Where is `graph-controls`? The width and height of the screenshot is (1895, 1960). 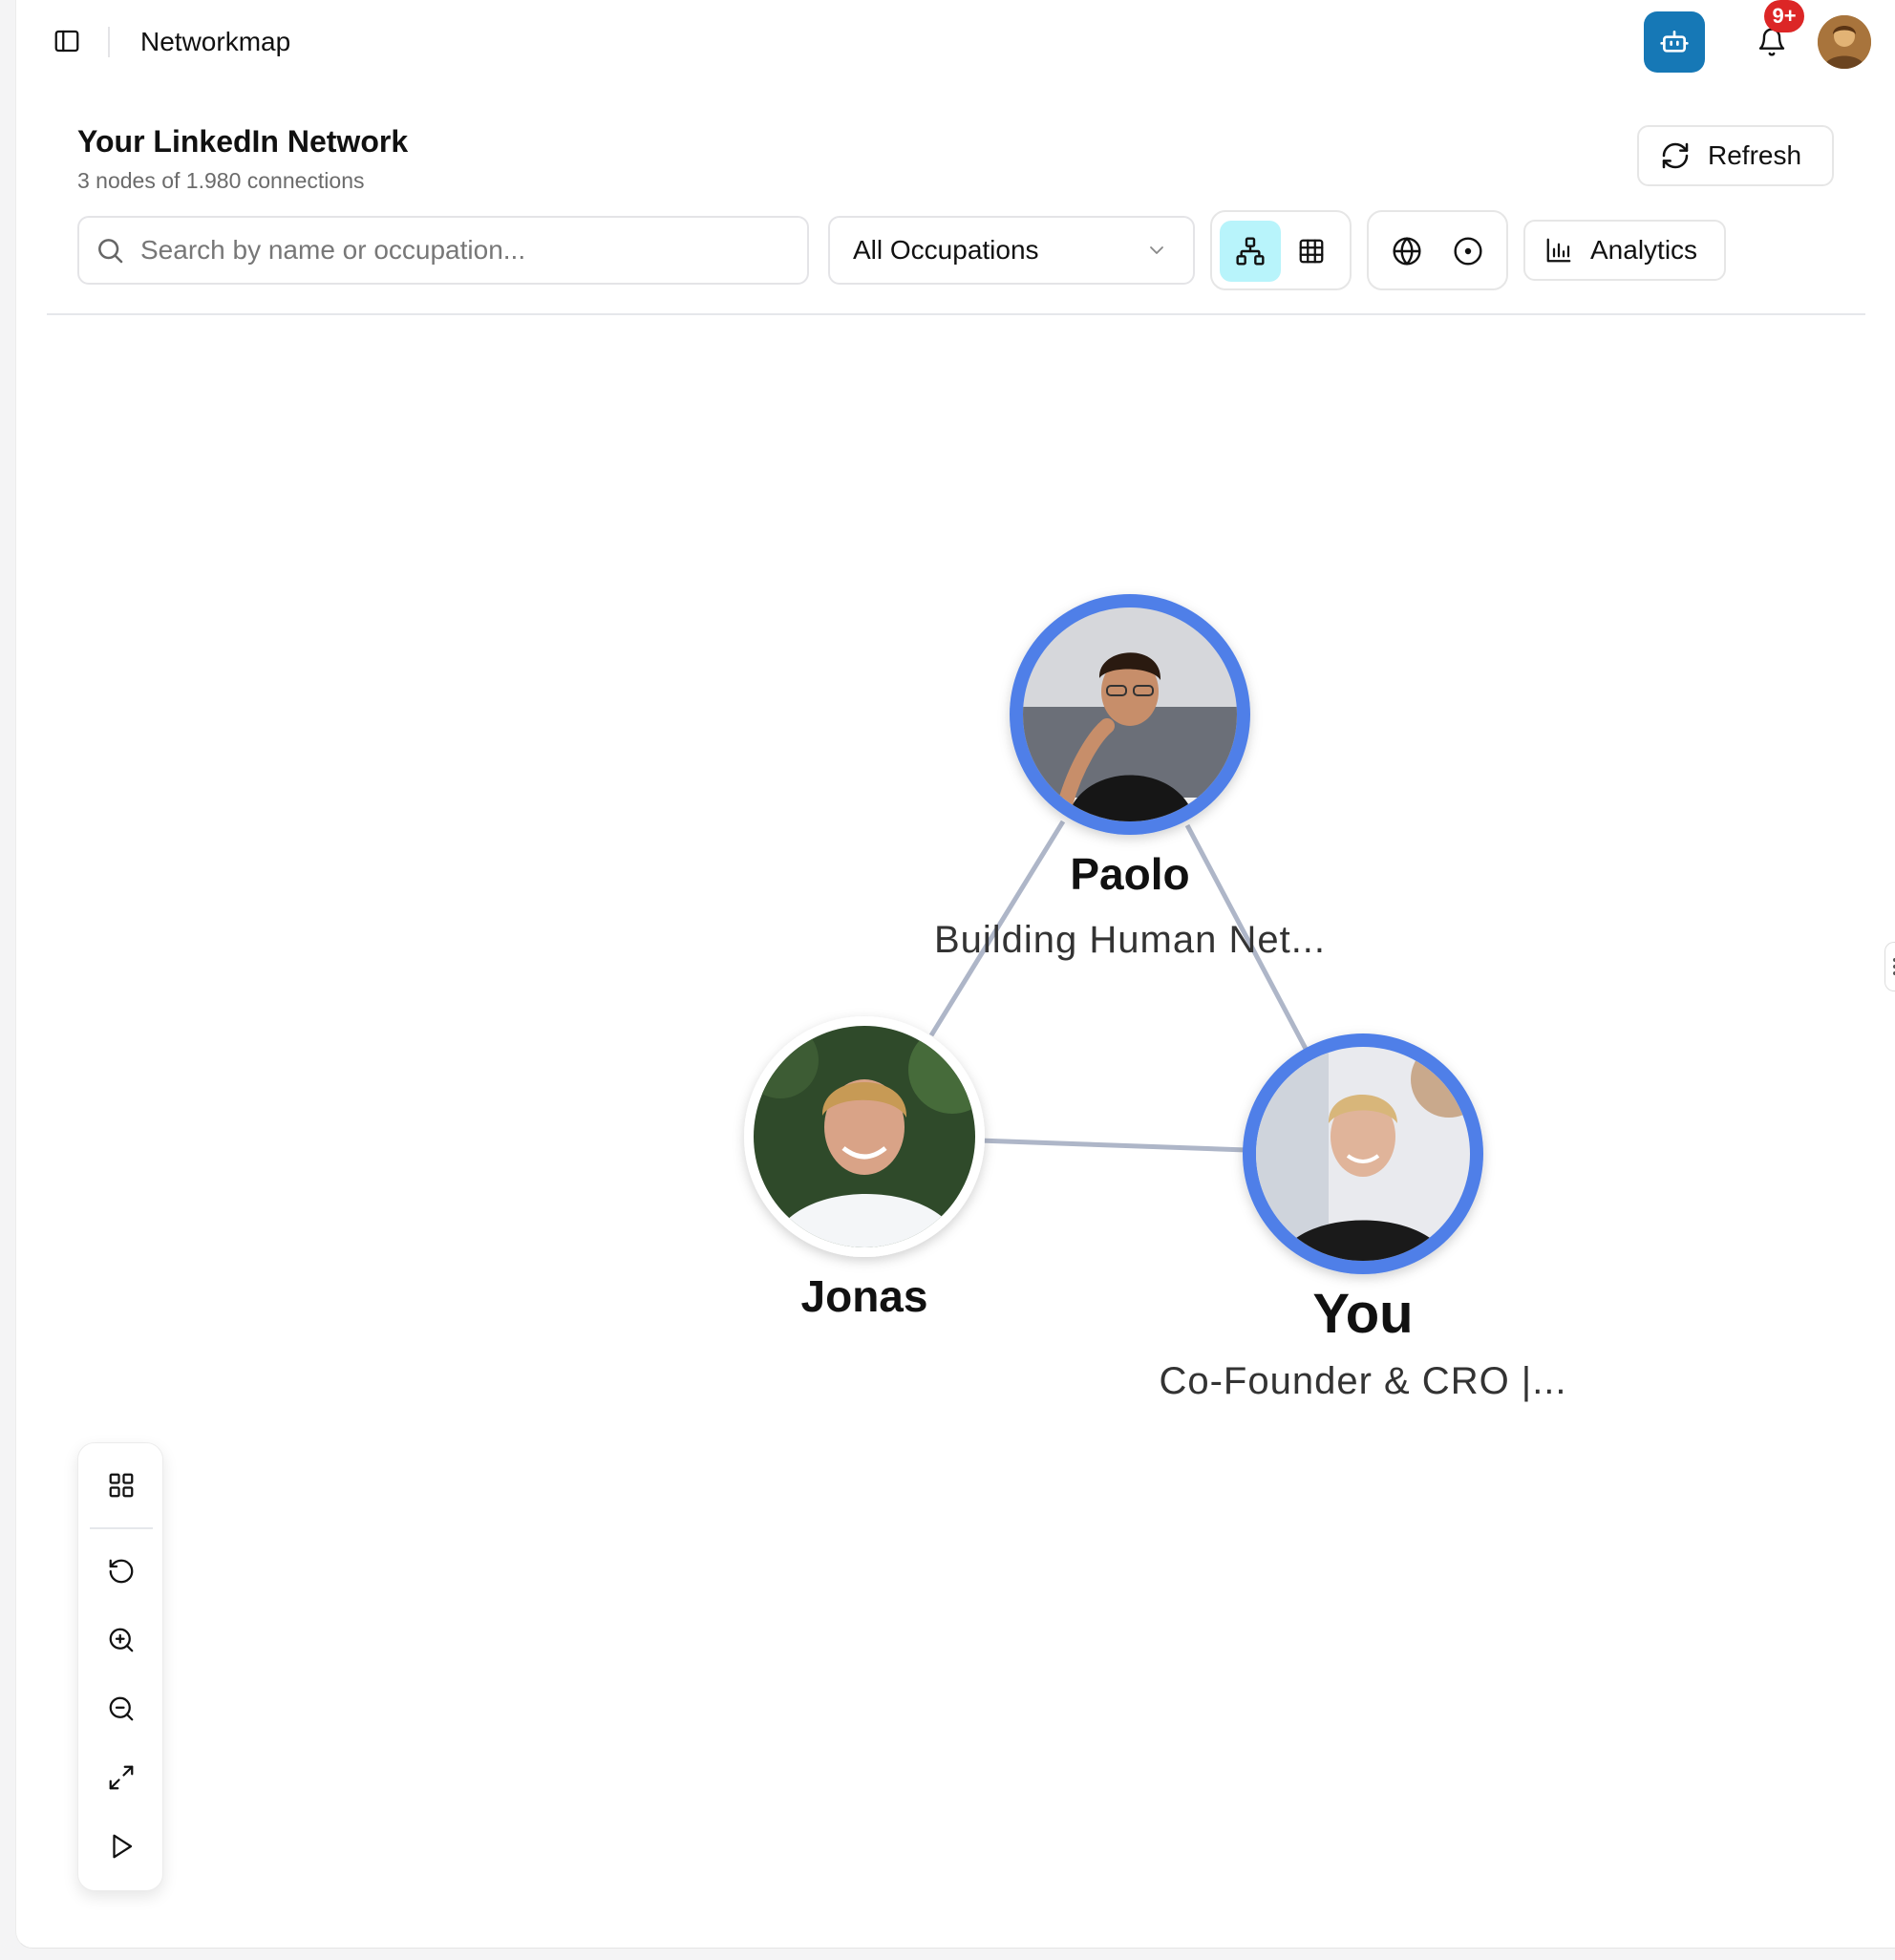 graph-controls is located at coordinates (120, 1666).